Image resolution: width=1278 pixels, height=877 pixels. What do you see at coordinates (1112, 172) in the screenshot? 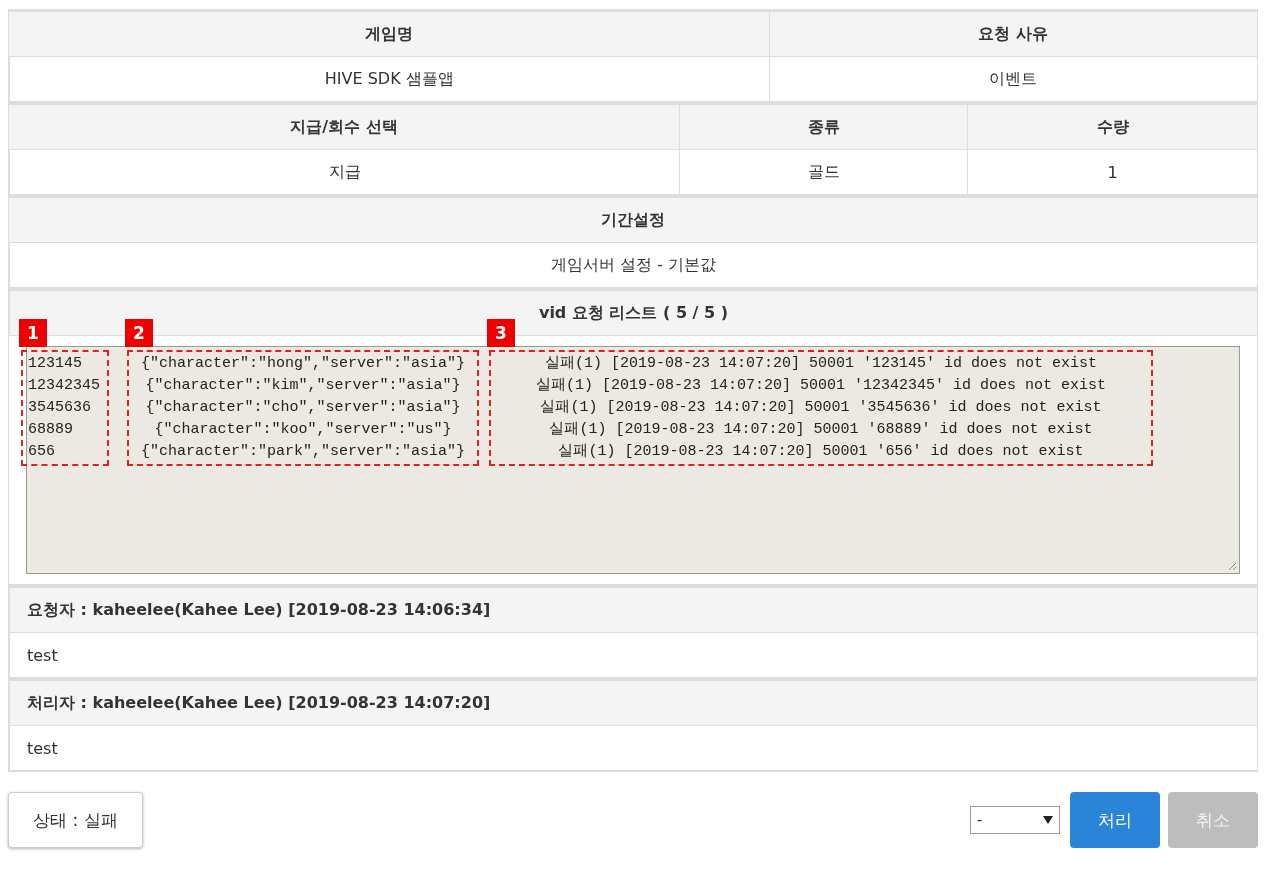
I see `table-cell: 1` at bounding box center [1112, 172].